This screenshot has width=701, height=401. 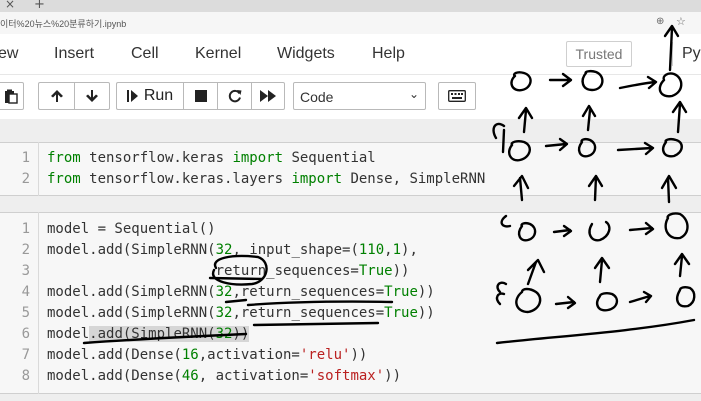 What do you see at coordinates (63, 24) in the screenshot?
I see `url-text: 이터%20뉴스%20분류하기.ipynb` at bounding box center [63, 24].